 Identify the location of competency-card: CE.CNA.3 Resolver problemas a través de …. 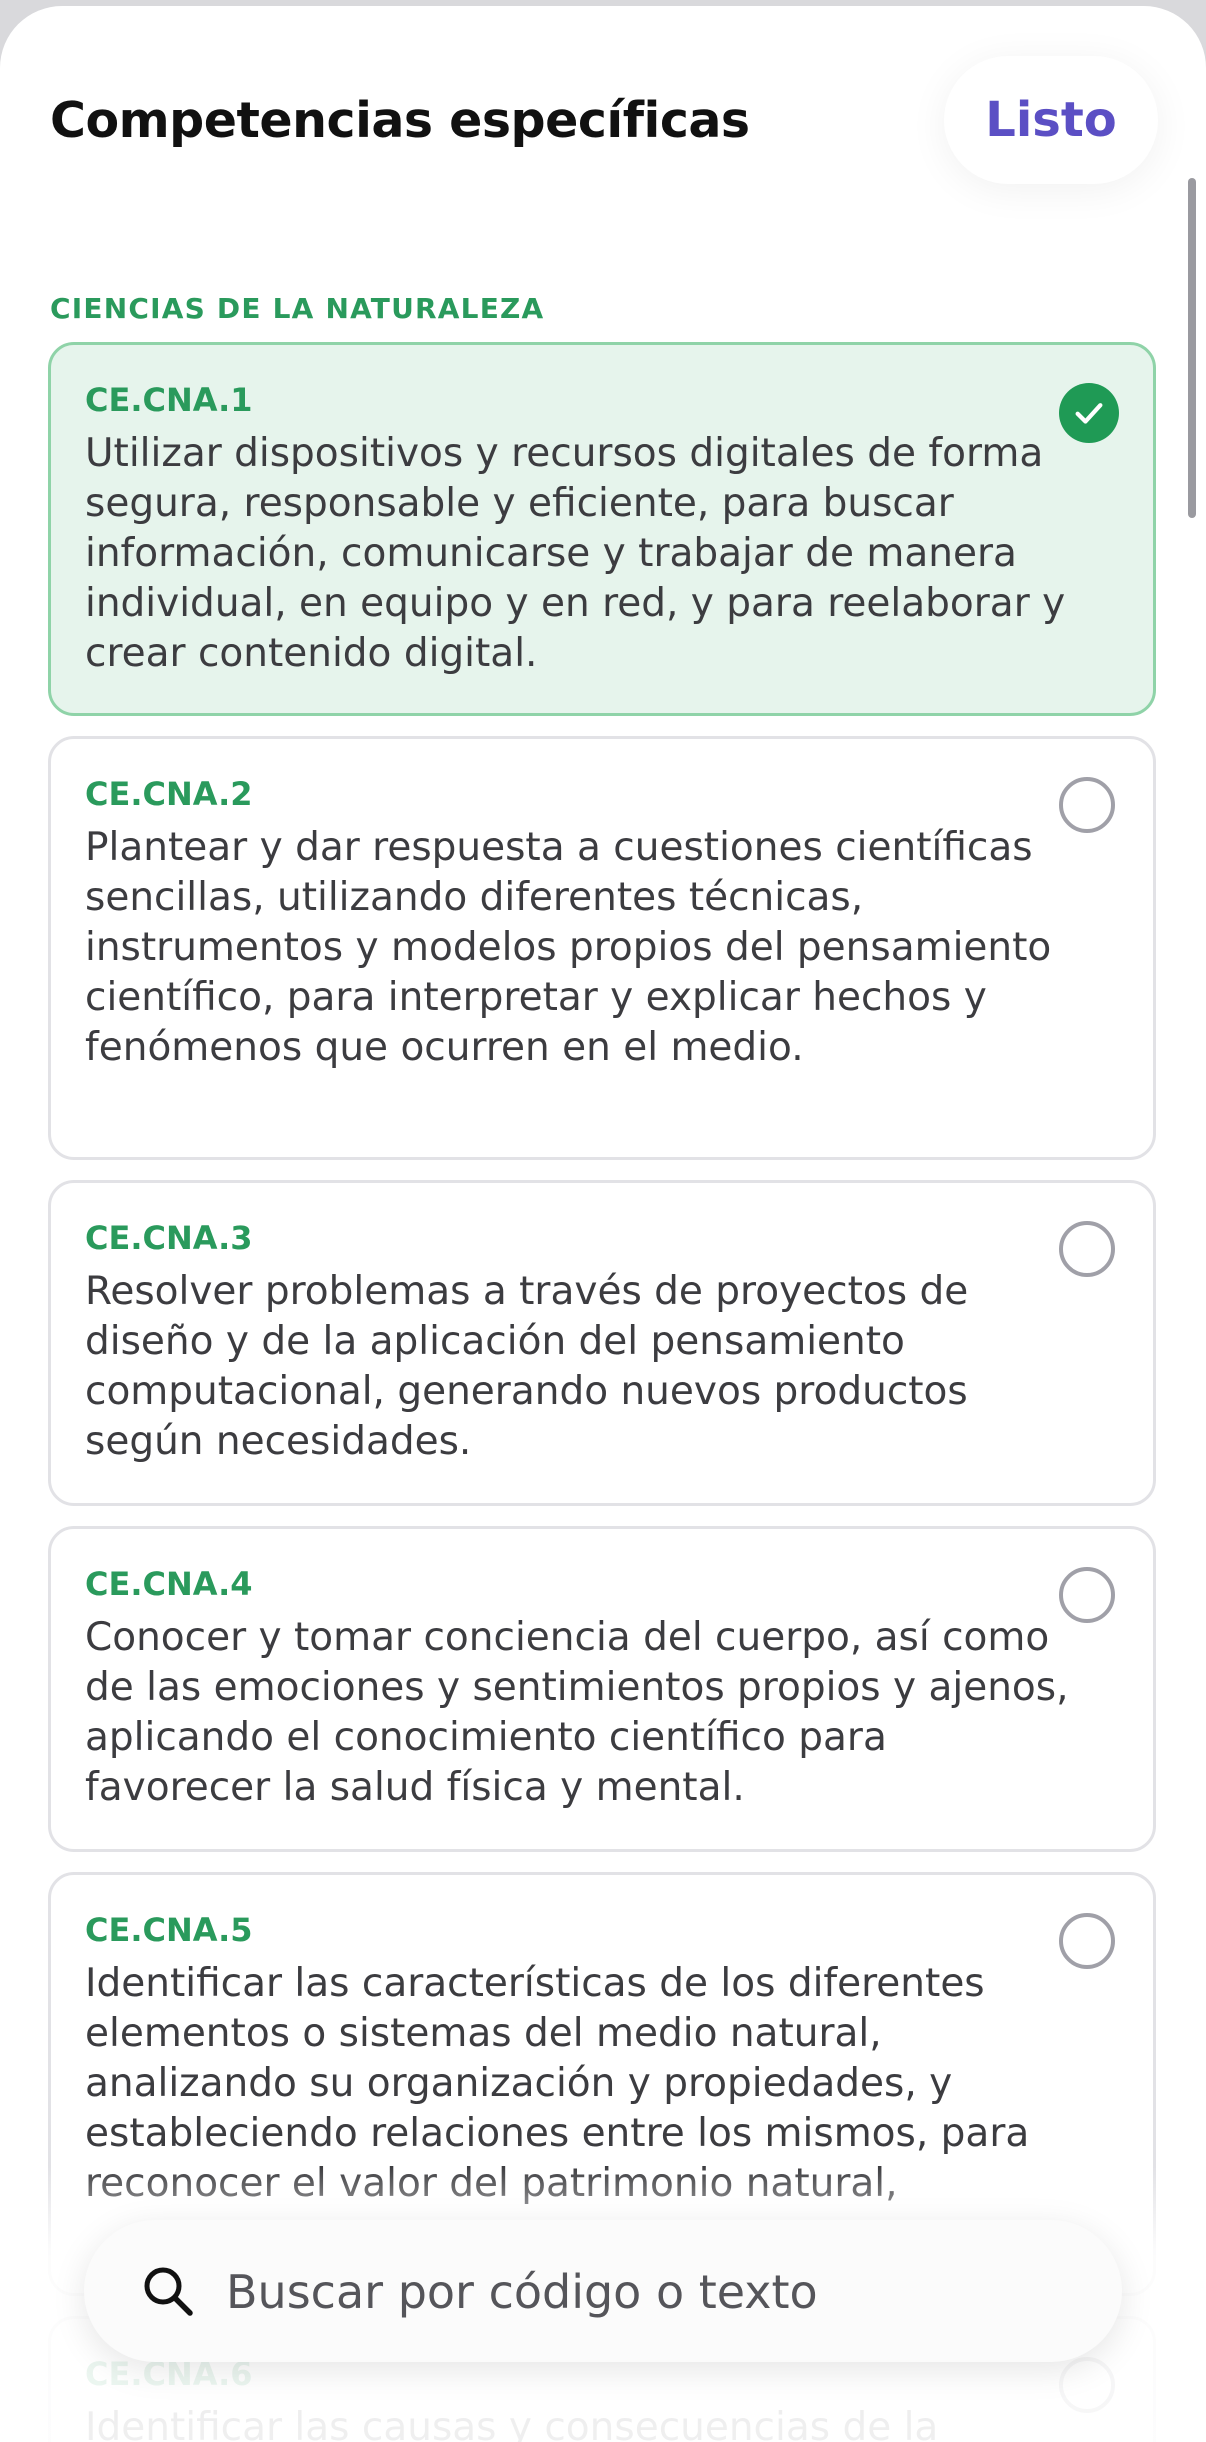
(602, 1343).